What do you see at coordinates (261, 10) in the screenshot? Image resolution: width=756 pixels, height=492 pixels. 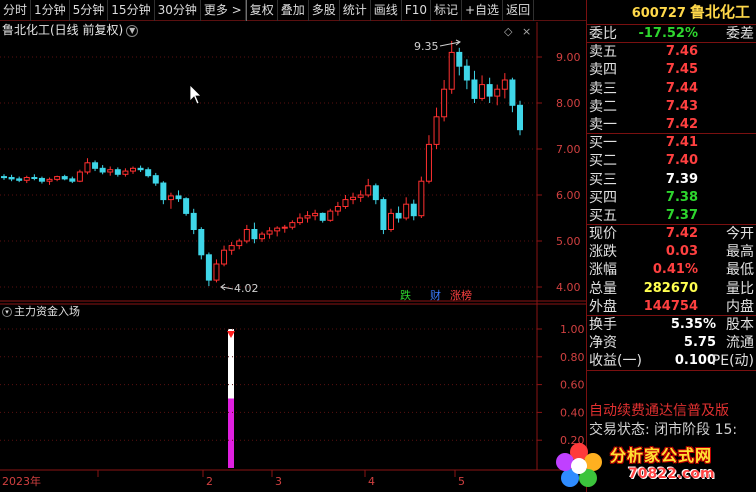 I see `fuquan-button: 复权` at bounding box center [261, 10].